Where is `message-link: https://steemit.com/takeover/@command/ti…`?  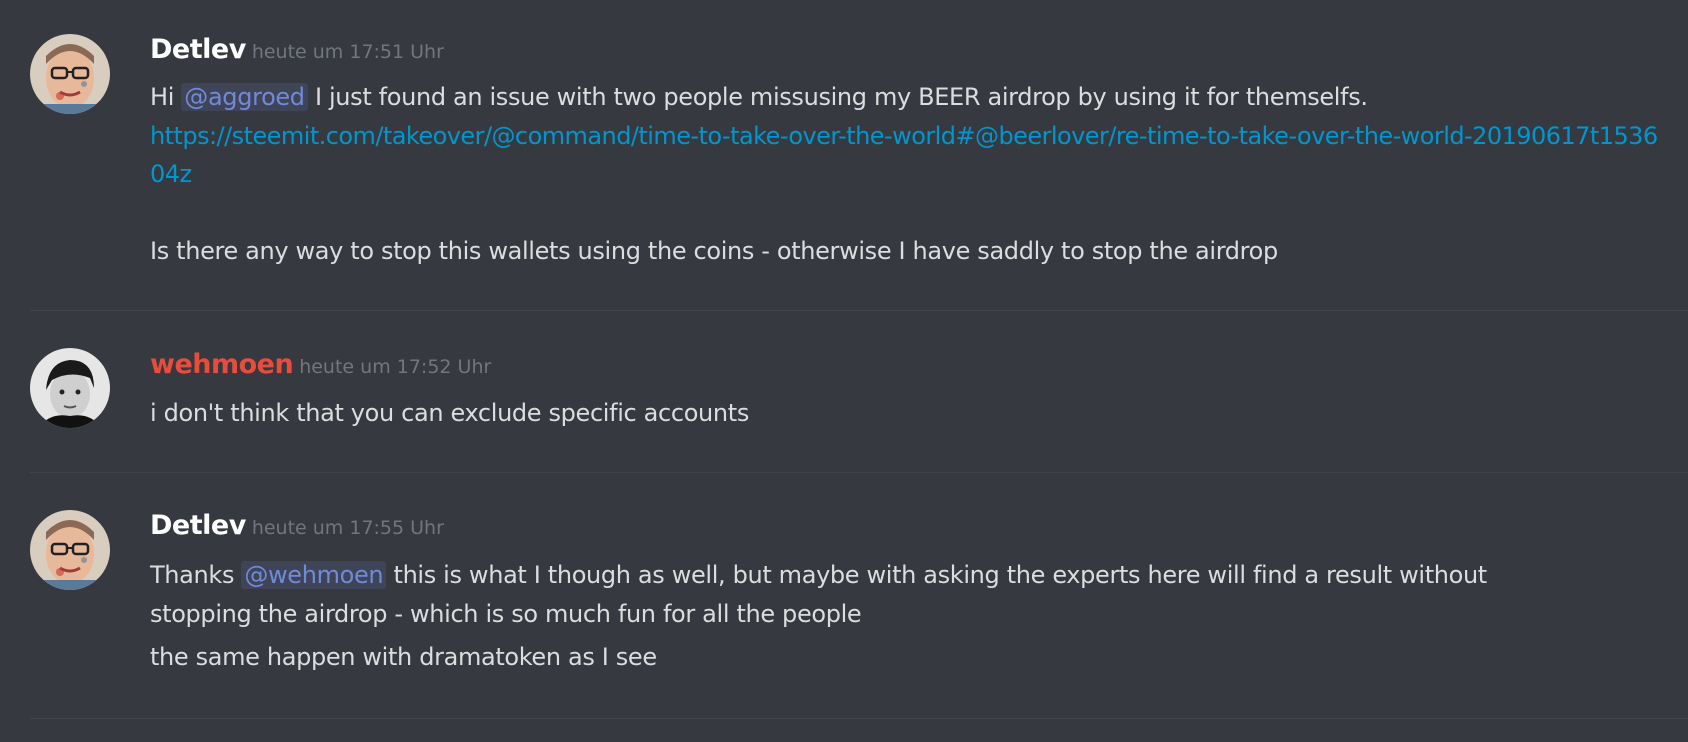 message-link: https://steemit.com/takeover/@command/ti… is located at coordinates (904, 155).